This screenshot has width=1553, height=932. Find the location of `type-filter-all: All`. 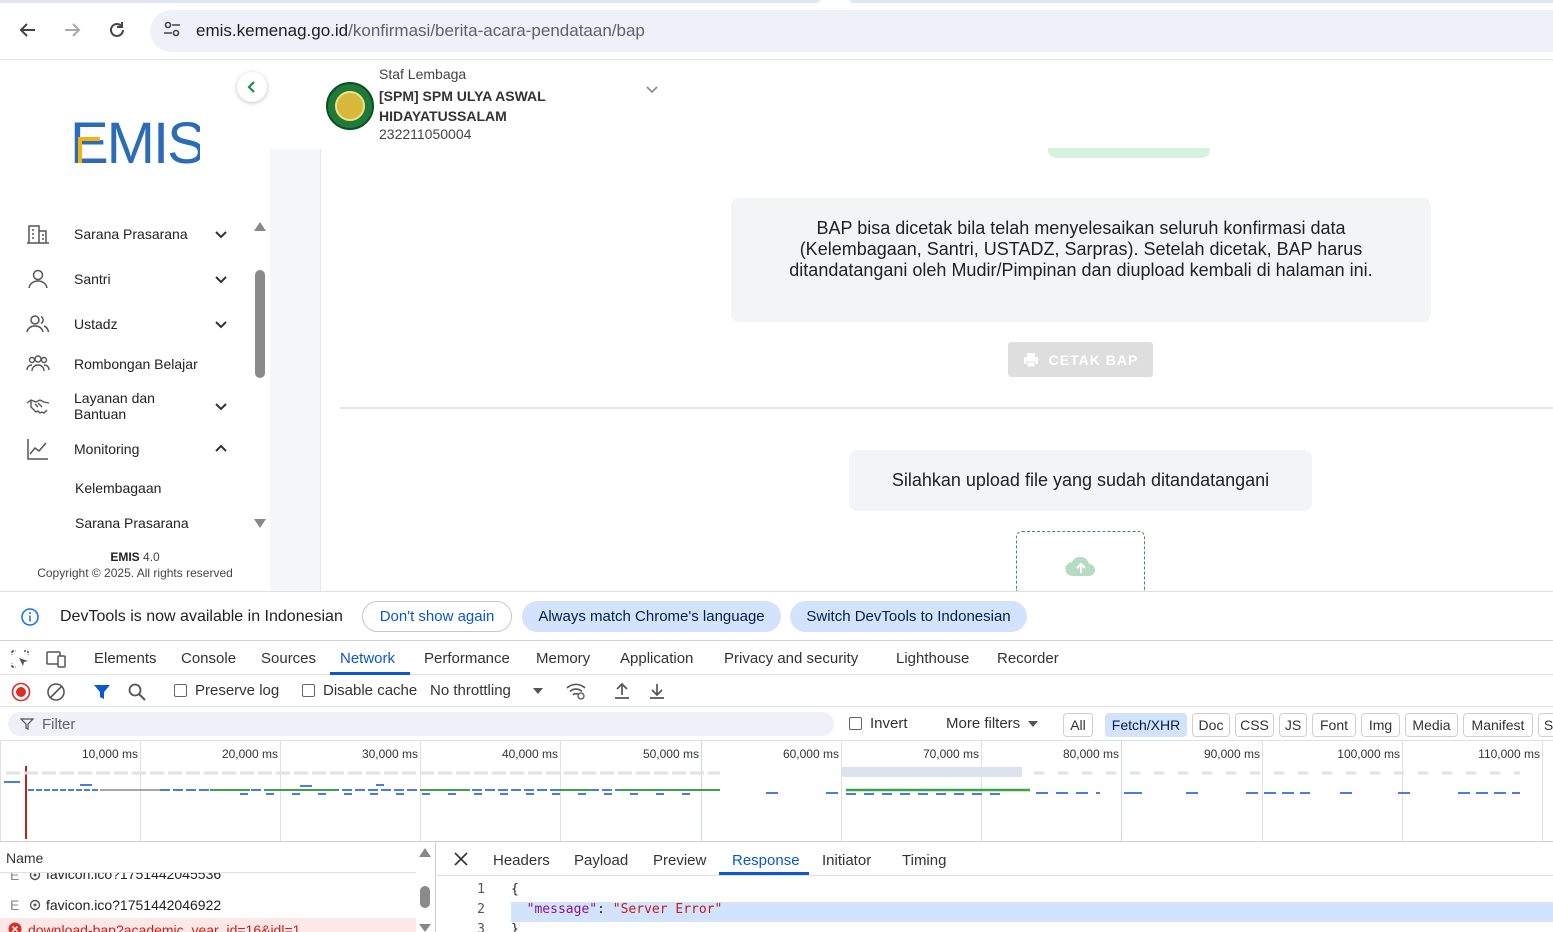

type-filter-all: All is located at coordinates (1078, 725).